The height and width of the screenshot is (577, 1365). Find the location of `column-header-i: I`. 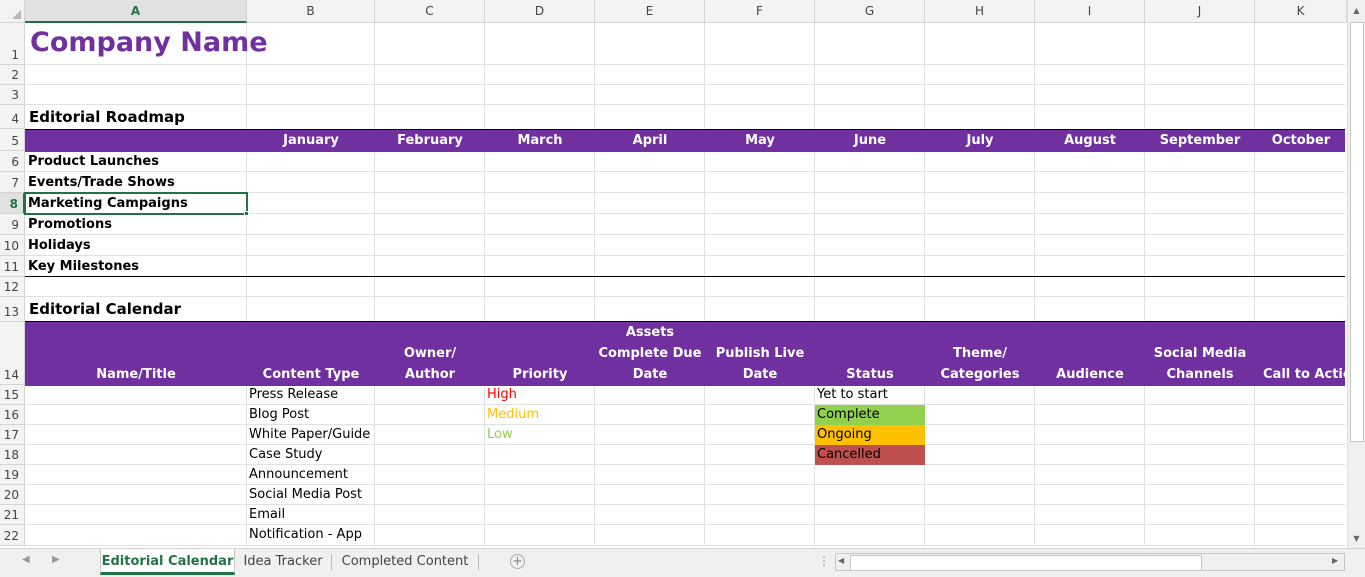

column-header-i: I is located at coordinates (1090, 11).